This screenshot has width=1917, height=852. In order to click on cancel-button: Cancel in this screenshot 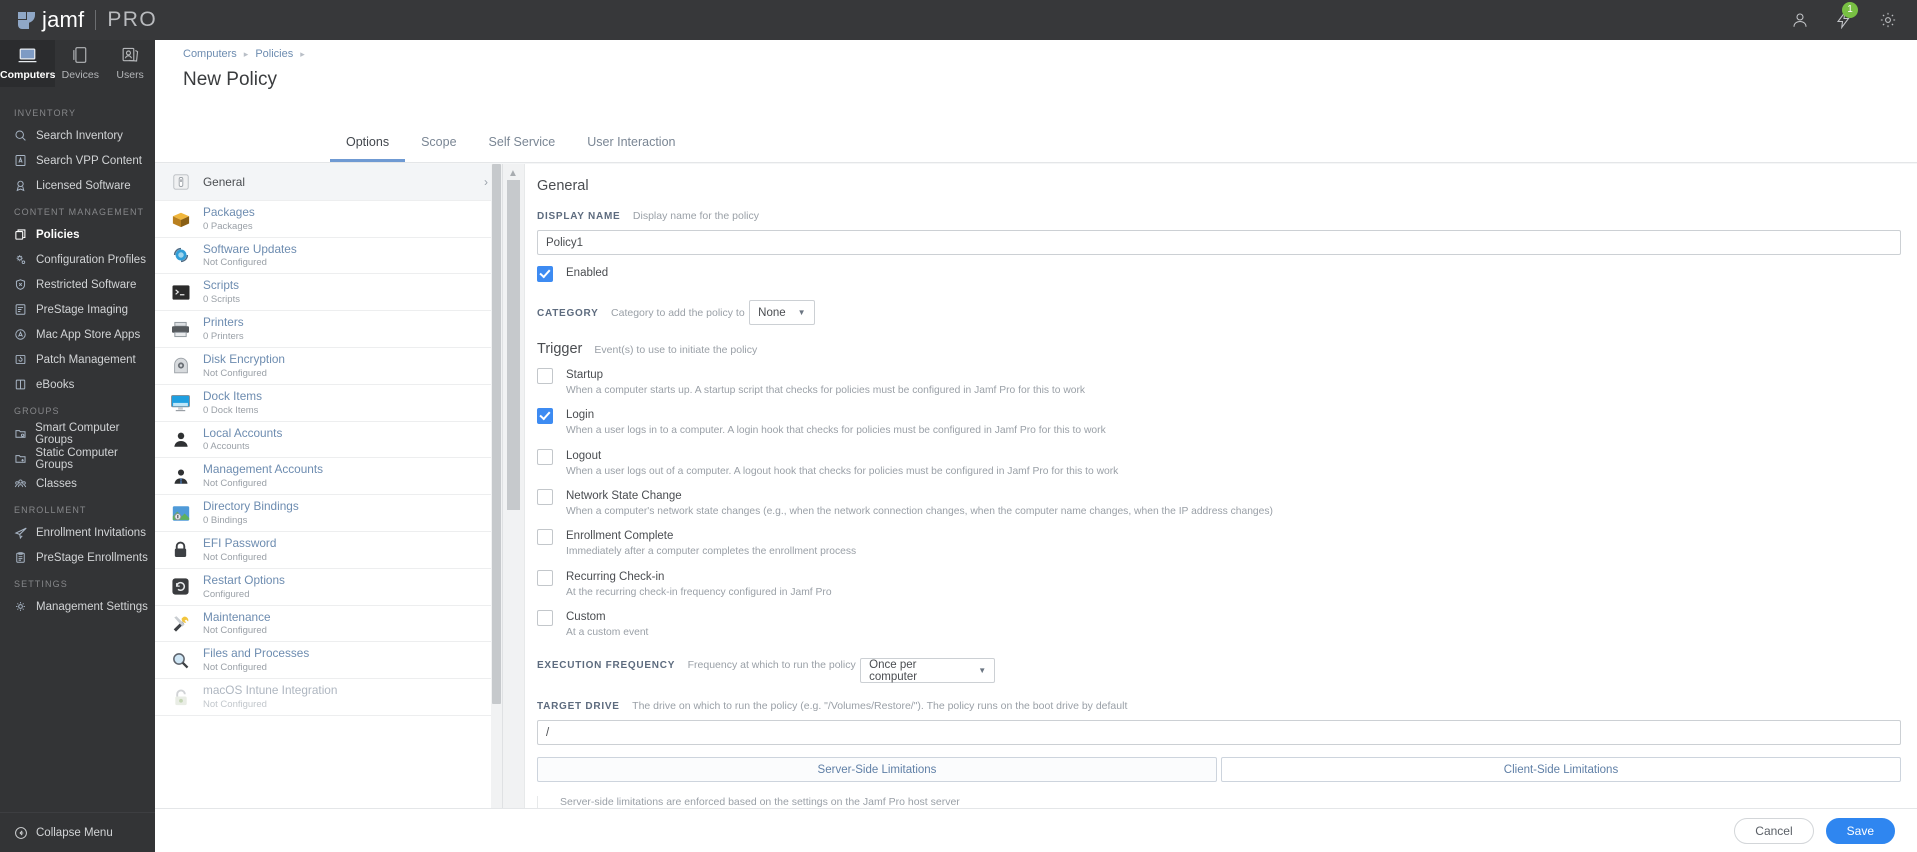, I will do `click(1774, 830)`.